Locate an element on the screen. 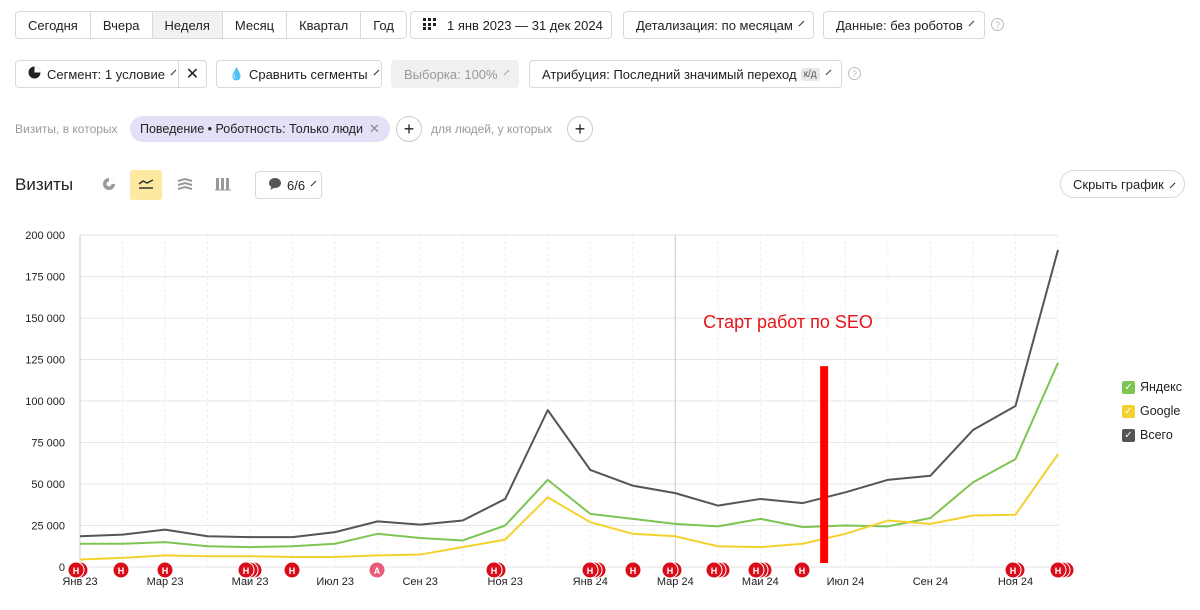  attribution-badge: к/д is located at coordinates (810, 74).